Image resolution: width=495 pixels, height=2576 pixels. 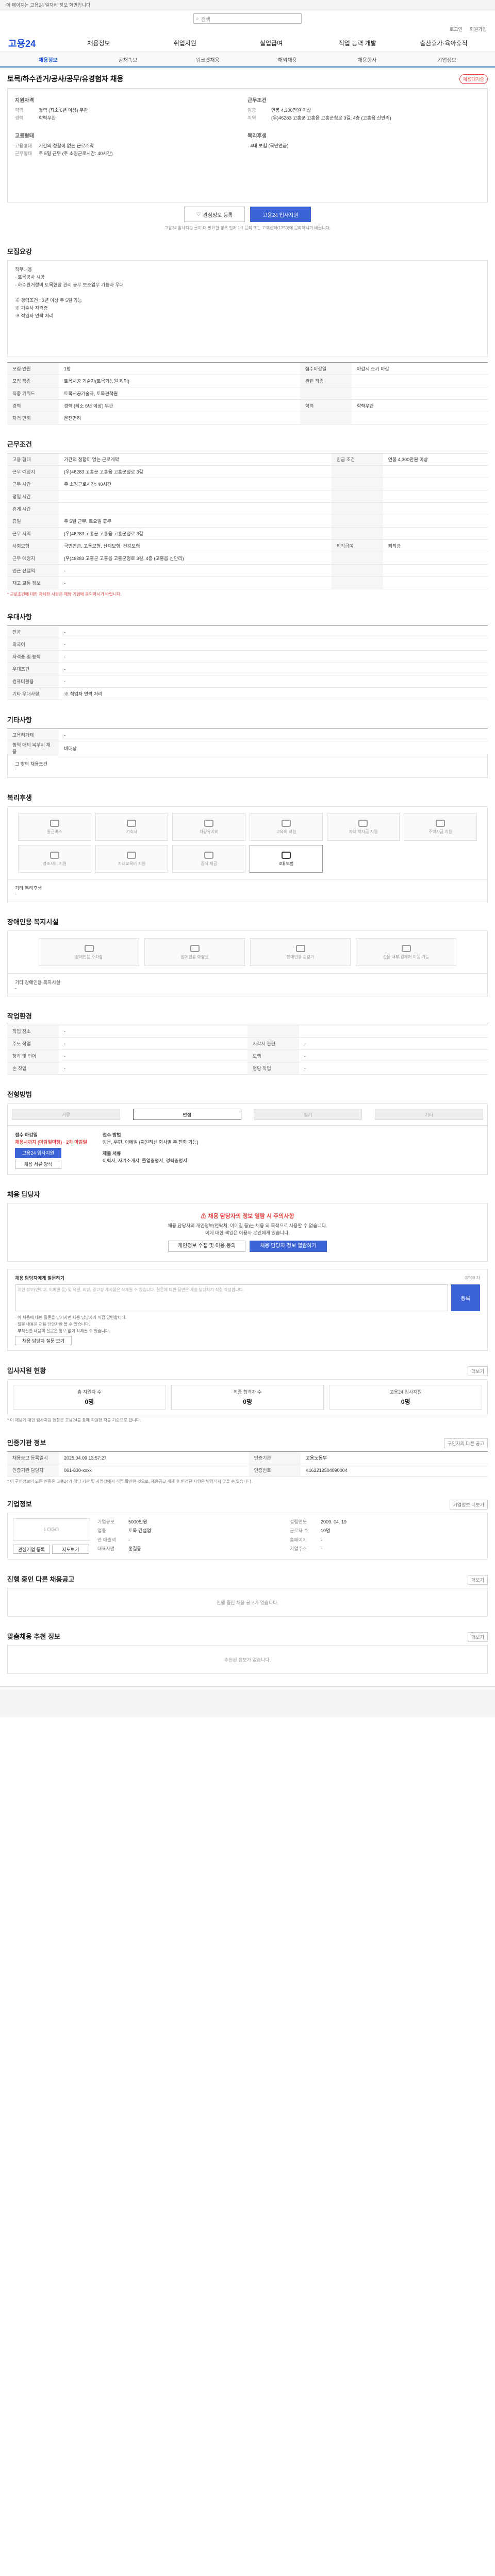 I want to click on gnb-item-jobs: 채용정보, so click(x=99, y=43).